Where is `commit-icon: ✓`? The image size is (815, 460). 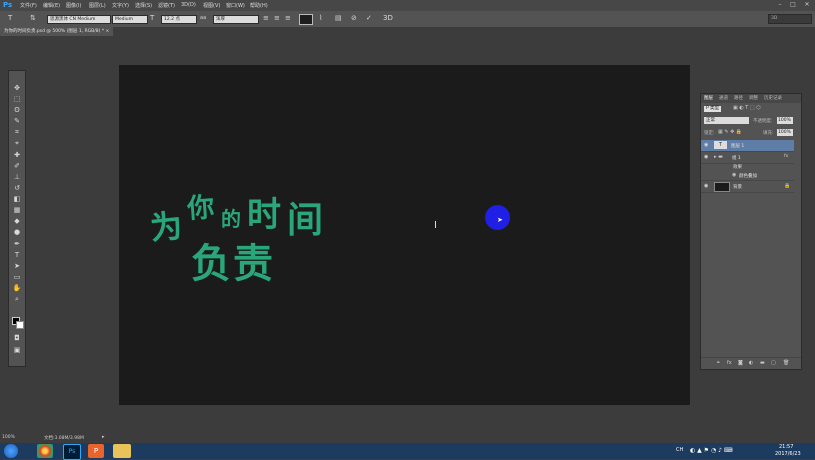 commit-icon: ✓ is located at coordinates (369, 18).